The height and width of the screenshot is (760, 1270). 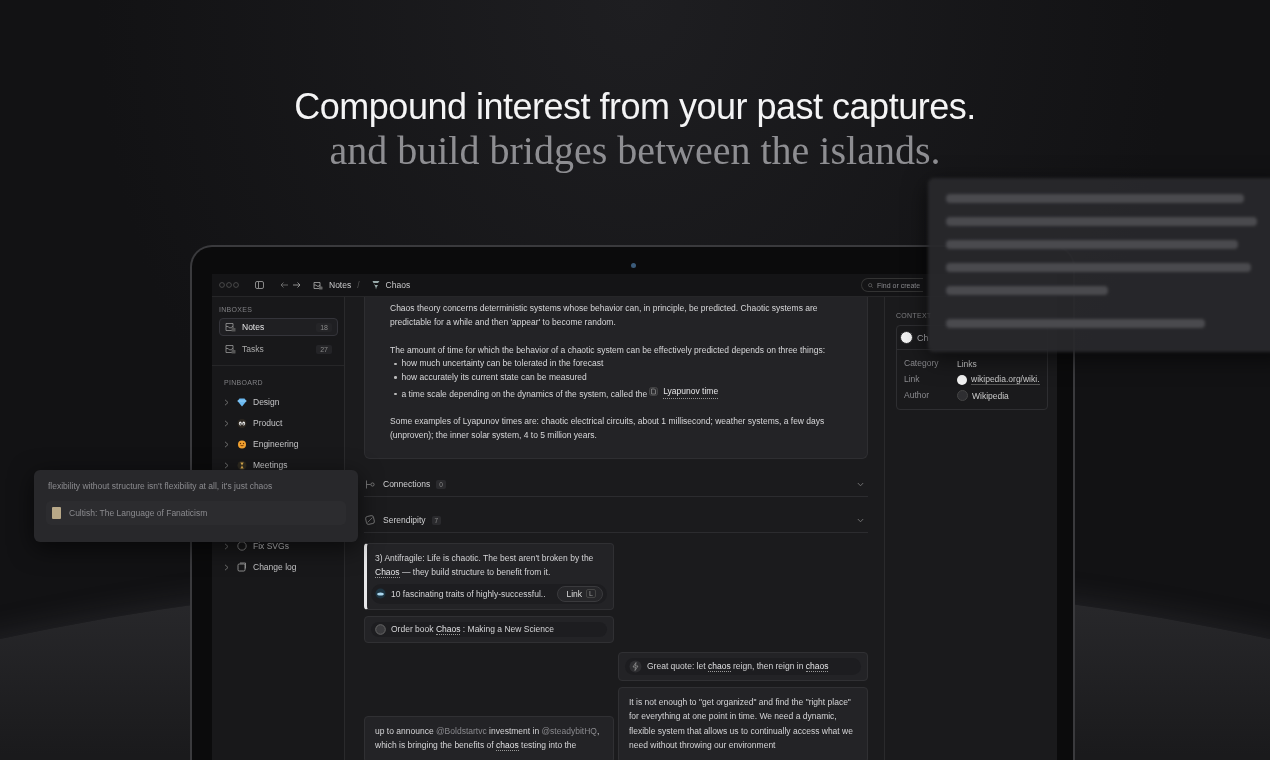 I want to click on property-link: wikipedia.org/wiki., so click(x=1005, y=379).